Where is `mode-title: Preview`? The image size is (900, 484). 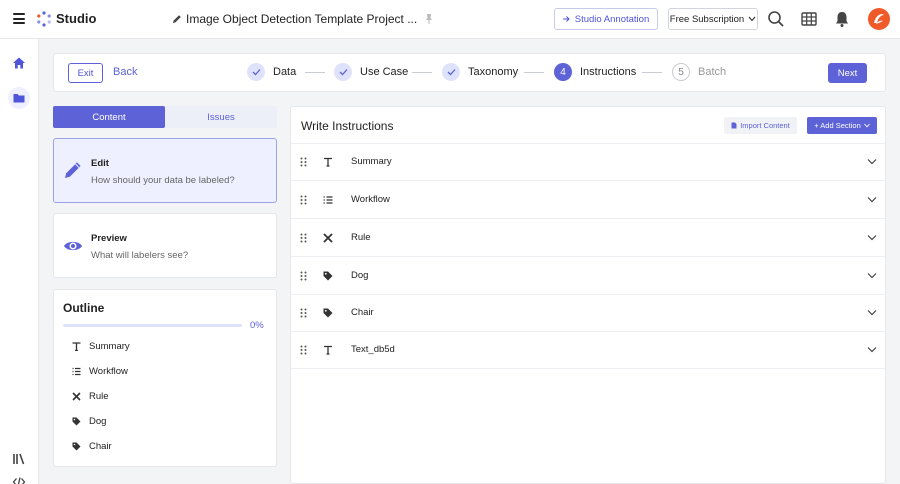
mode-title: Preview is located at coordinates (109, 238).